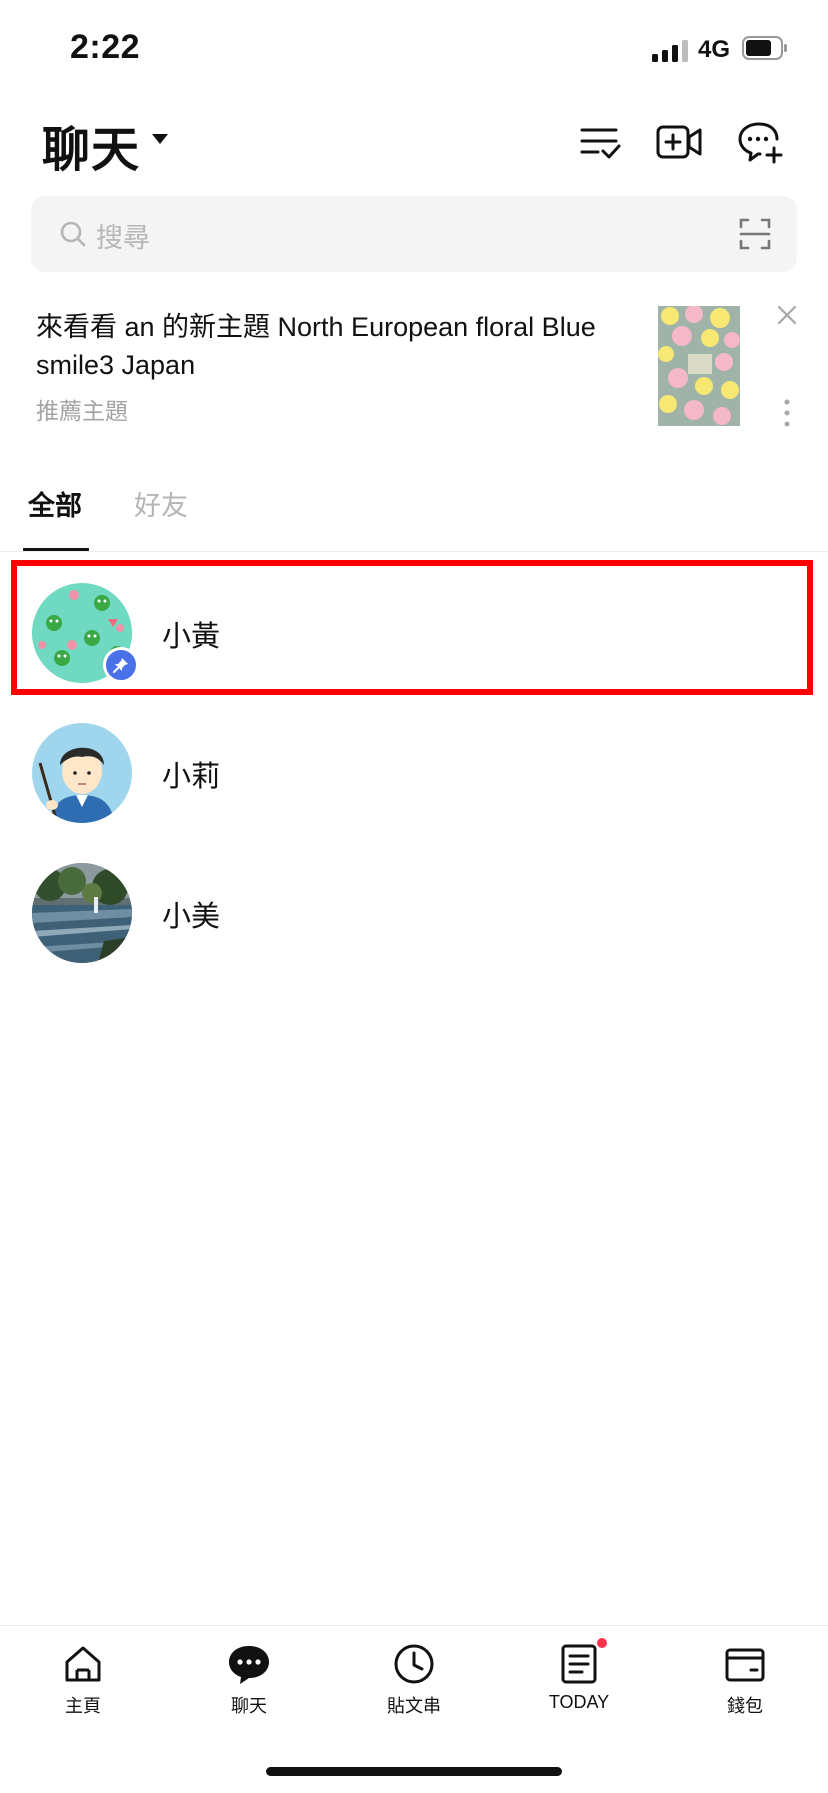 The width and height of the screenshot is (828, 1793). I want to click on video-call-add-icon, so click(679, 142).